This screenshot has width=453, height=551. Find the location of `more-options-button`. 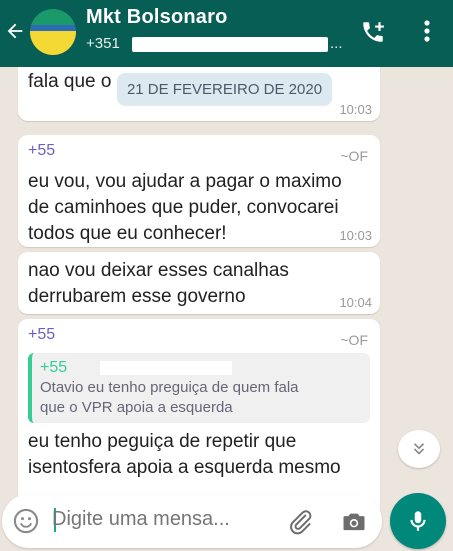

more-options-button is located at coordinates (427, 31).